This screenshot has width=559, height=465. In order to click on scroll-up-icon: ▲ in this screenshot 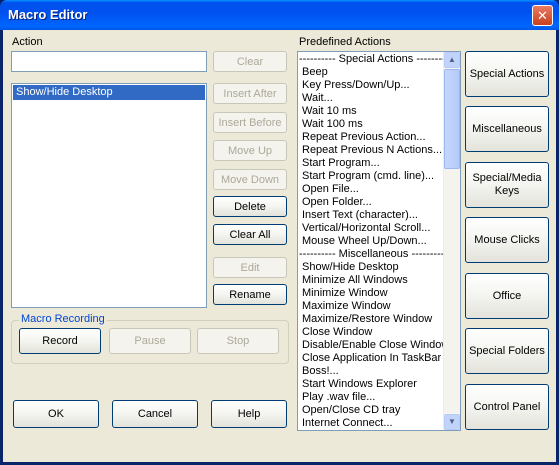, I will do `click(452, 60)`.